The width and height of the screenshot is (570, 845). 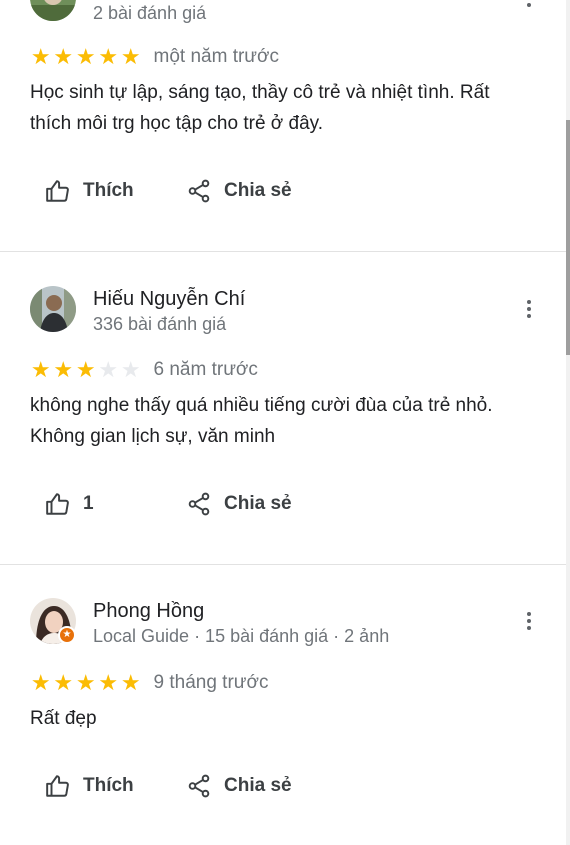 What do you see at coordinates (160, 324) in the screenshot?
I see `reviewer-meta: 336 bài đánh giá` at bounding box center [160, 324].